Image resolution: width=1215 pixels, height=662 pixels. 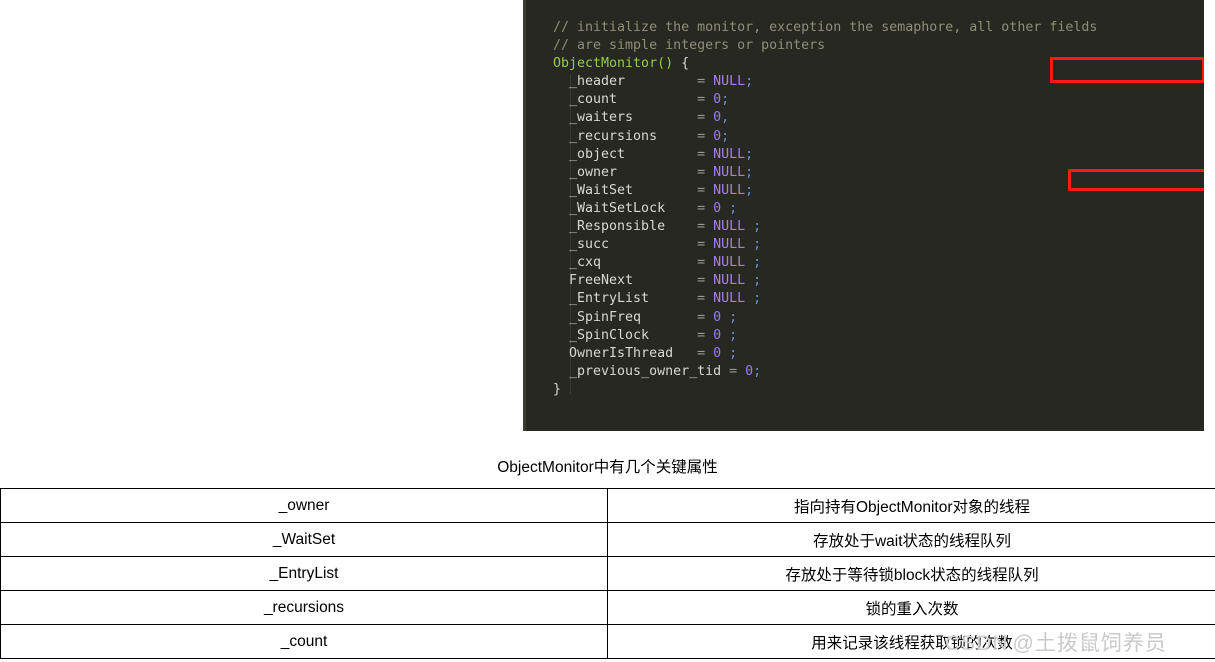 I want to click on attribute-description-cell: 指向持有ObjectMonitor对象的线程, so click(x=911, y=505).